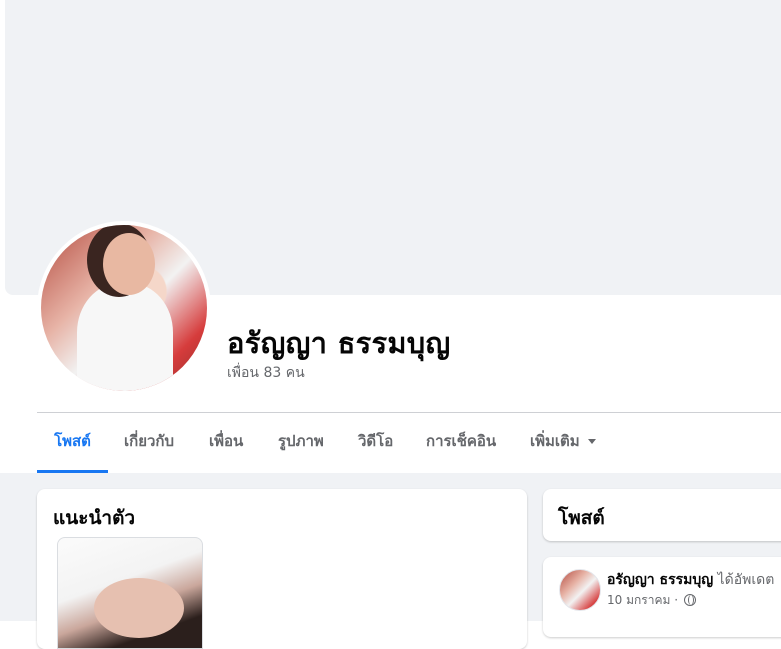  I want to click on post-action-text: ได้อัพเดต, so click(746, 580).